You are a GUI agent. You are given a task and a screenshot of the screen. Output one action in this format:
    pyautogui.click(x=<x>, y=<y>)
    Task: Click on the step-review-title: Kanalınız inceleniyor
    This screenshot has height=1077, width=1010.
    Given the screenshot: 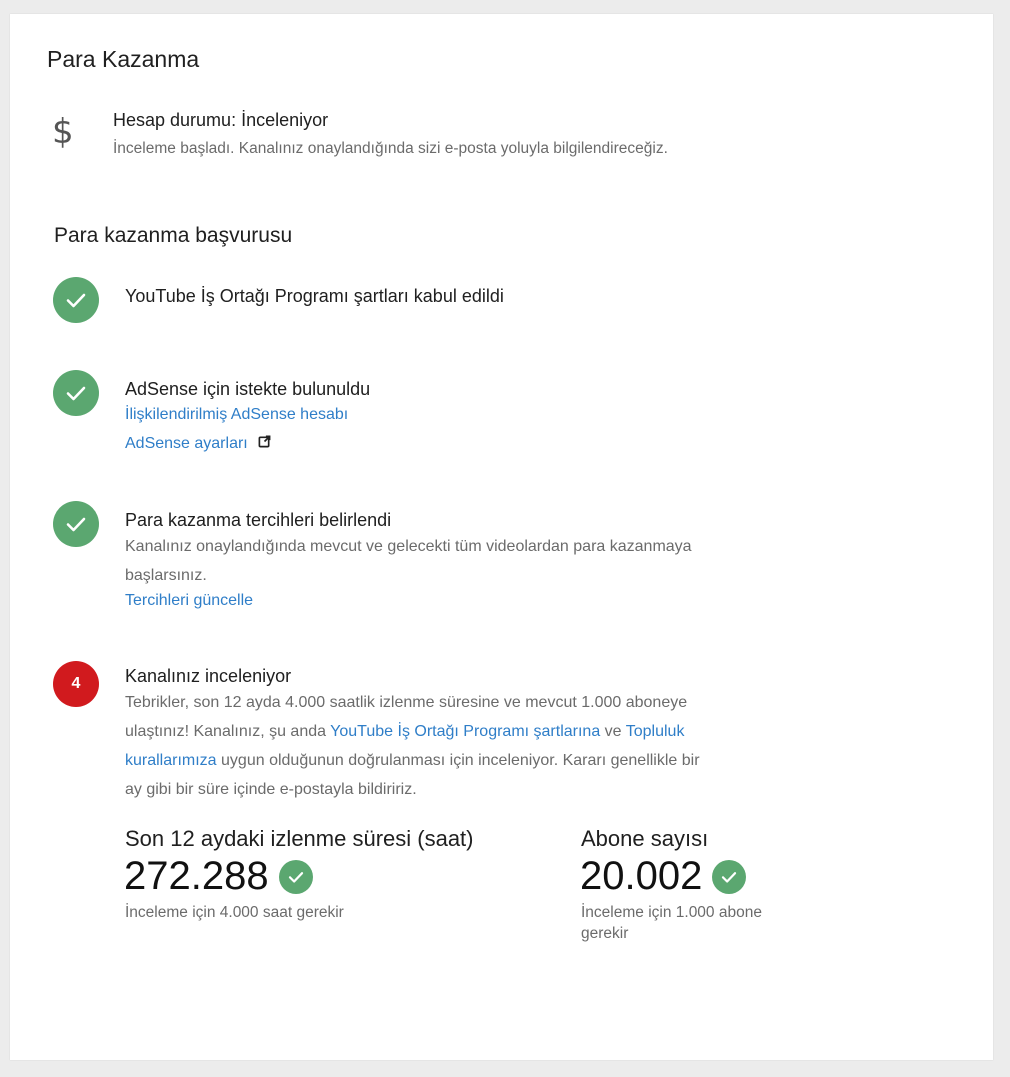 What is the action you would take?
    pyautogui.click(x=208, y=676)
    